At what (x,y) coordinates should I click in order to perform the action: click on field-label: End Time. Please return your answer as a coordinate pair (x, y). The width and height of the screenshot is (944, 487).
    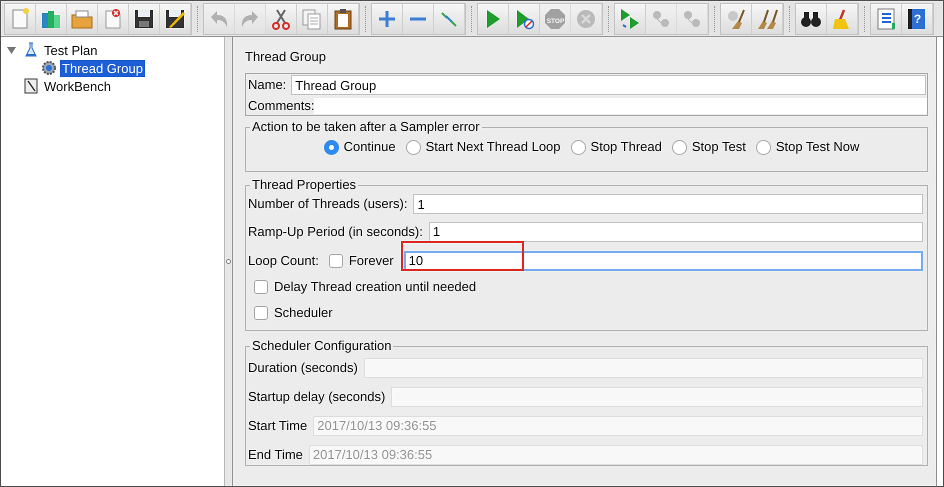
    Looking at the image, I should click on (275, 455).